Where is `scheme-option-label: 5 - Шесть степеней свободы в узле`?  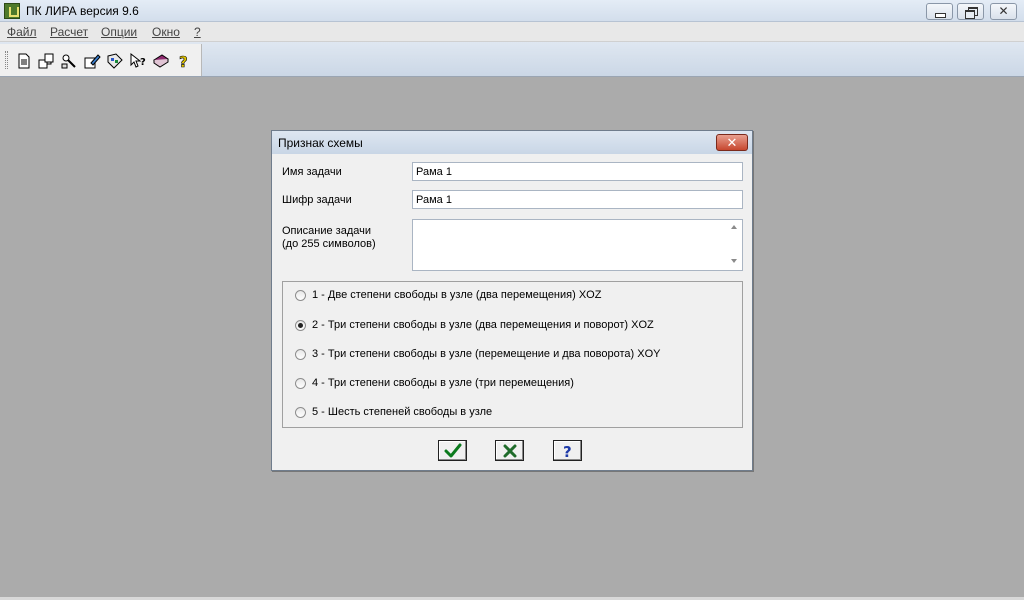
scheme-option-label: 5 - Шесть степеней свободы в узле is located at coordinates (402, 412).